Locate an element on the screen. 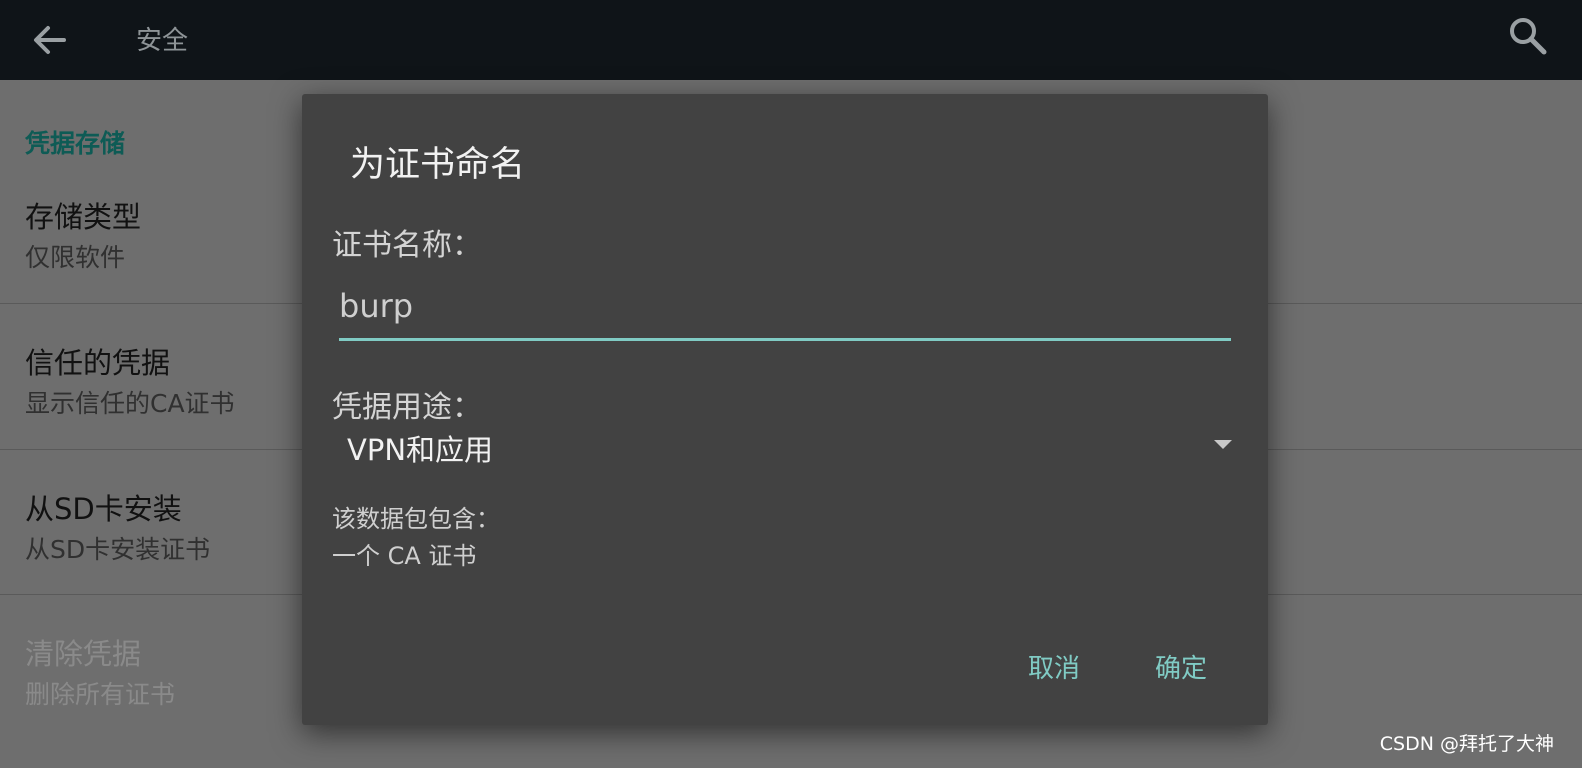 The height and width of the screenshot is (768, 1582). arrow-left-icon is located at coordinates (50, 40).